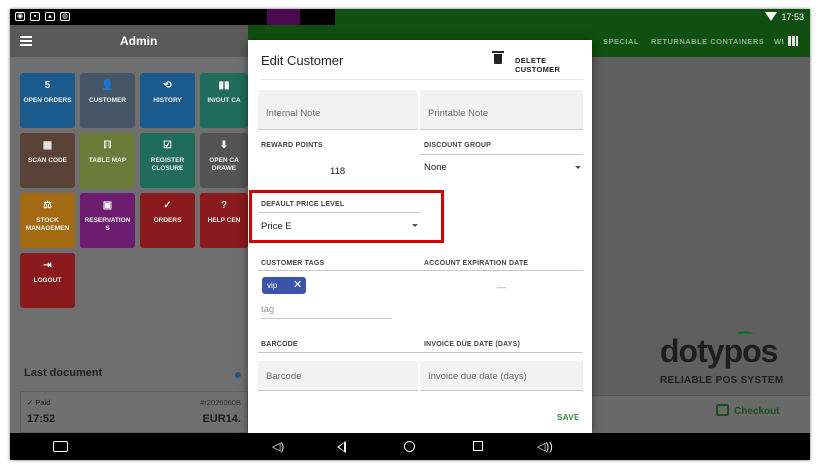 This screenshot has height=471, width=821. Describe the element at coordinates (139, 41) in the screenshot. I see `page-title: Admin` at that location.